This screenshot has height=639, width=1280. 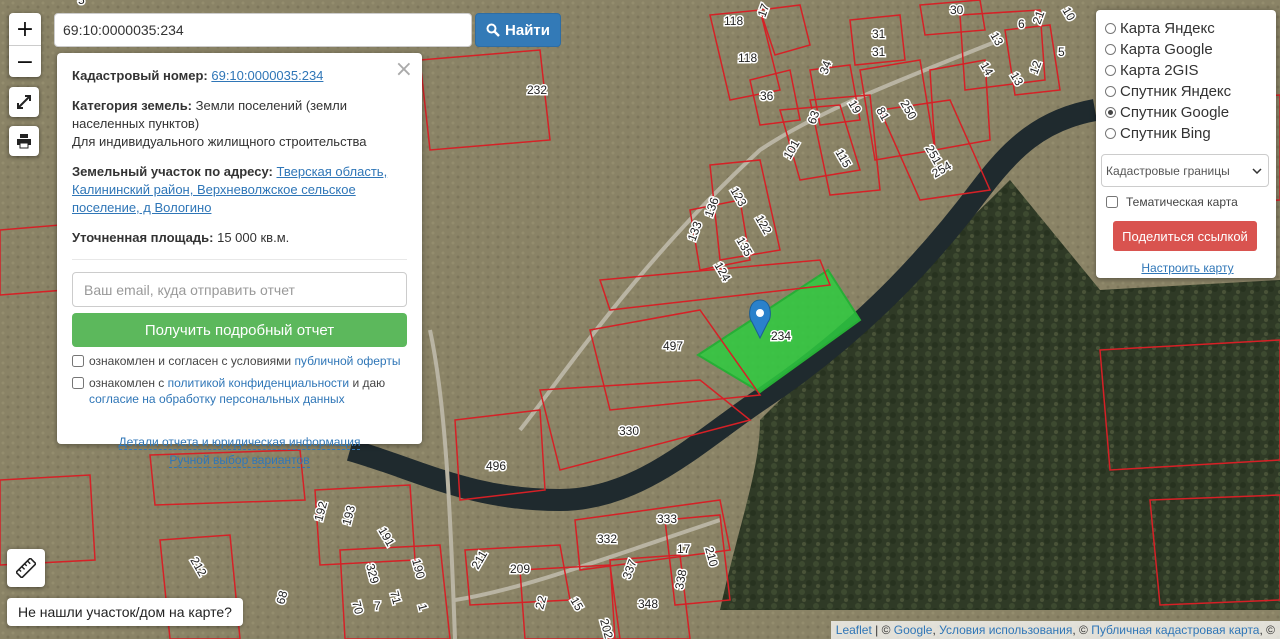 I want to click on leaflet-link: Leaflet, so click(x=854, y=630).